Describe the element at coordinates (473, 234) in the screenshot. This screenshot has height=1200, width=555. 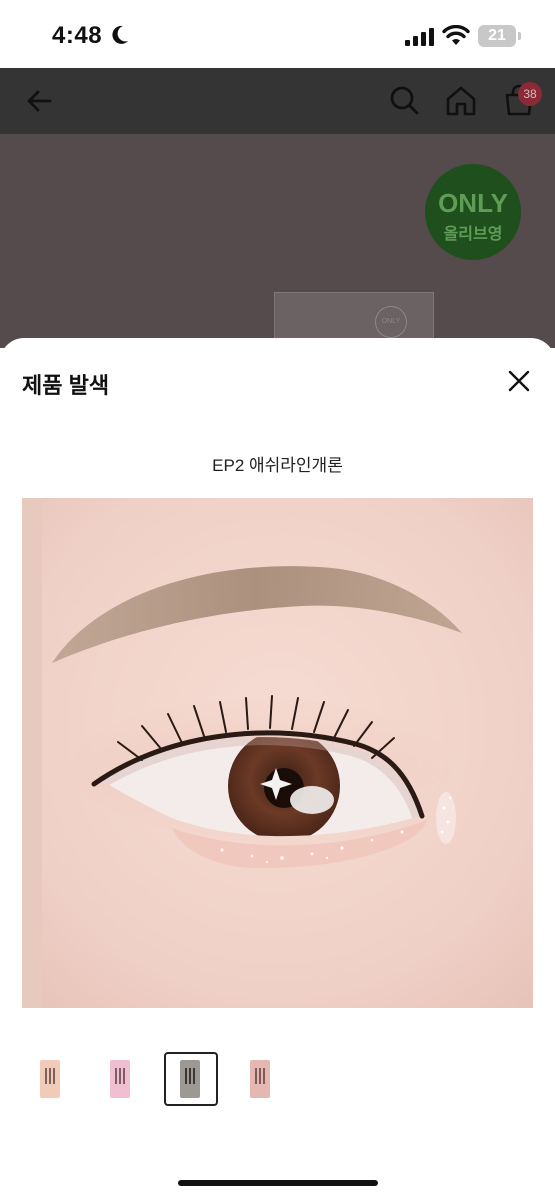
I see `badge-line2: 올리브영` at that location.